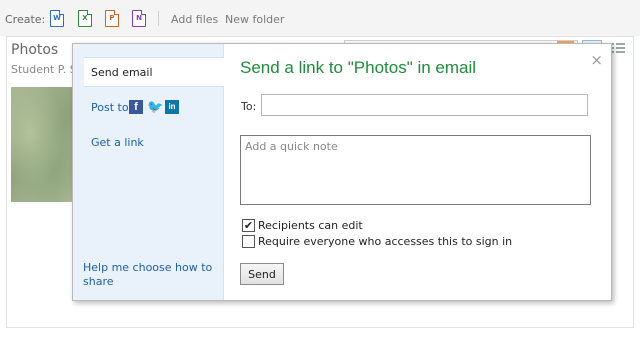 The image size is (640, 339). Describe the element at coordinates (136, 107) in the screenshot. I see `facebook-icon: f` at that location.